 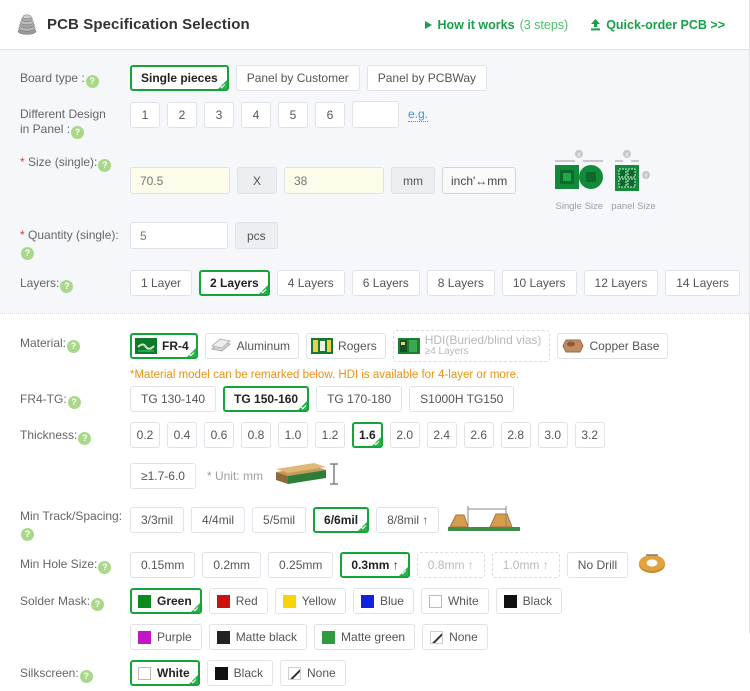 I want to click on unit-convert-button: inch'↔mm, so click(x=479, y=180).